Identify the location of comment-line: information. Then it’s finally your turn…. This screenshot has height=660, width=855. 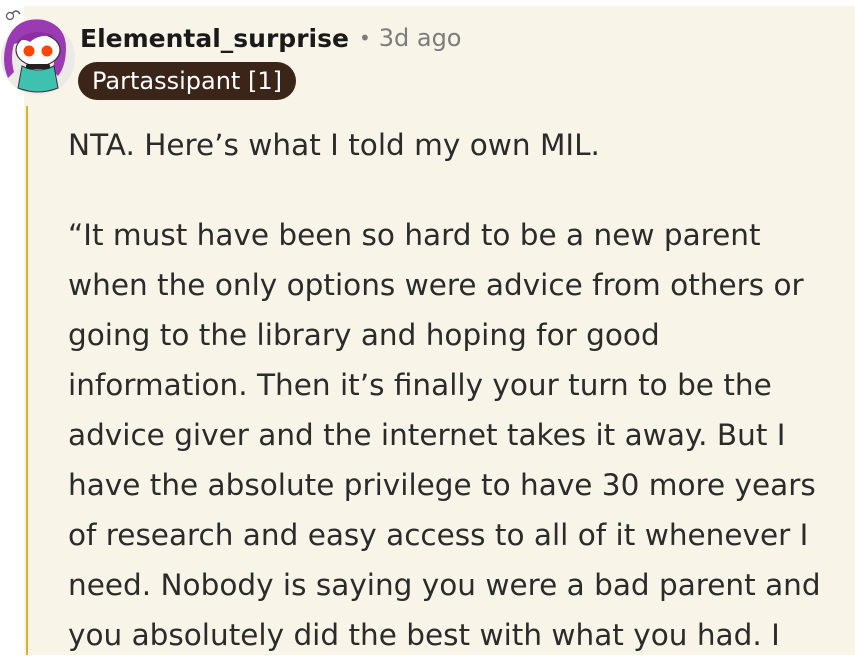
(420, 385).